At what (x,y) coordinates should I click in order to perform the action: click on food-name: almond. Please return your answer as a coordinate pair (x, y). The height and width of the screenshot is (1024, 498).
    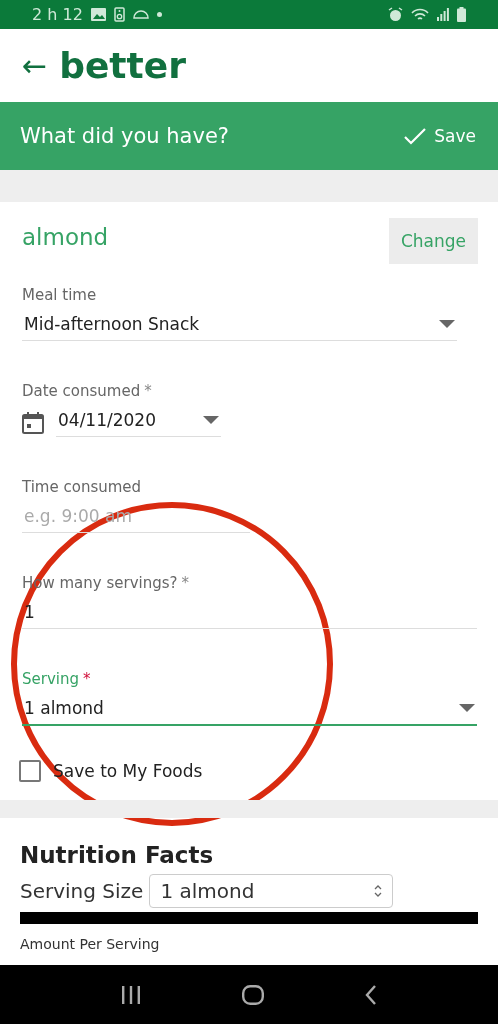
    Looking at the image, I should click on (65, 237).